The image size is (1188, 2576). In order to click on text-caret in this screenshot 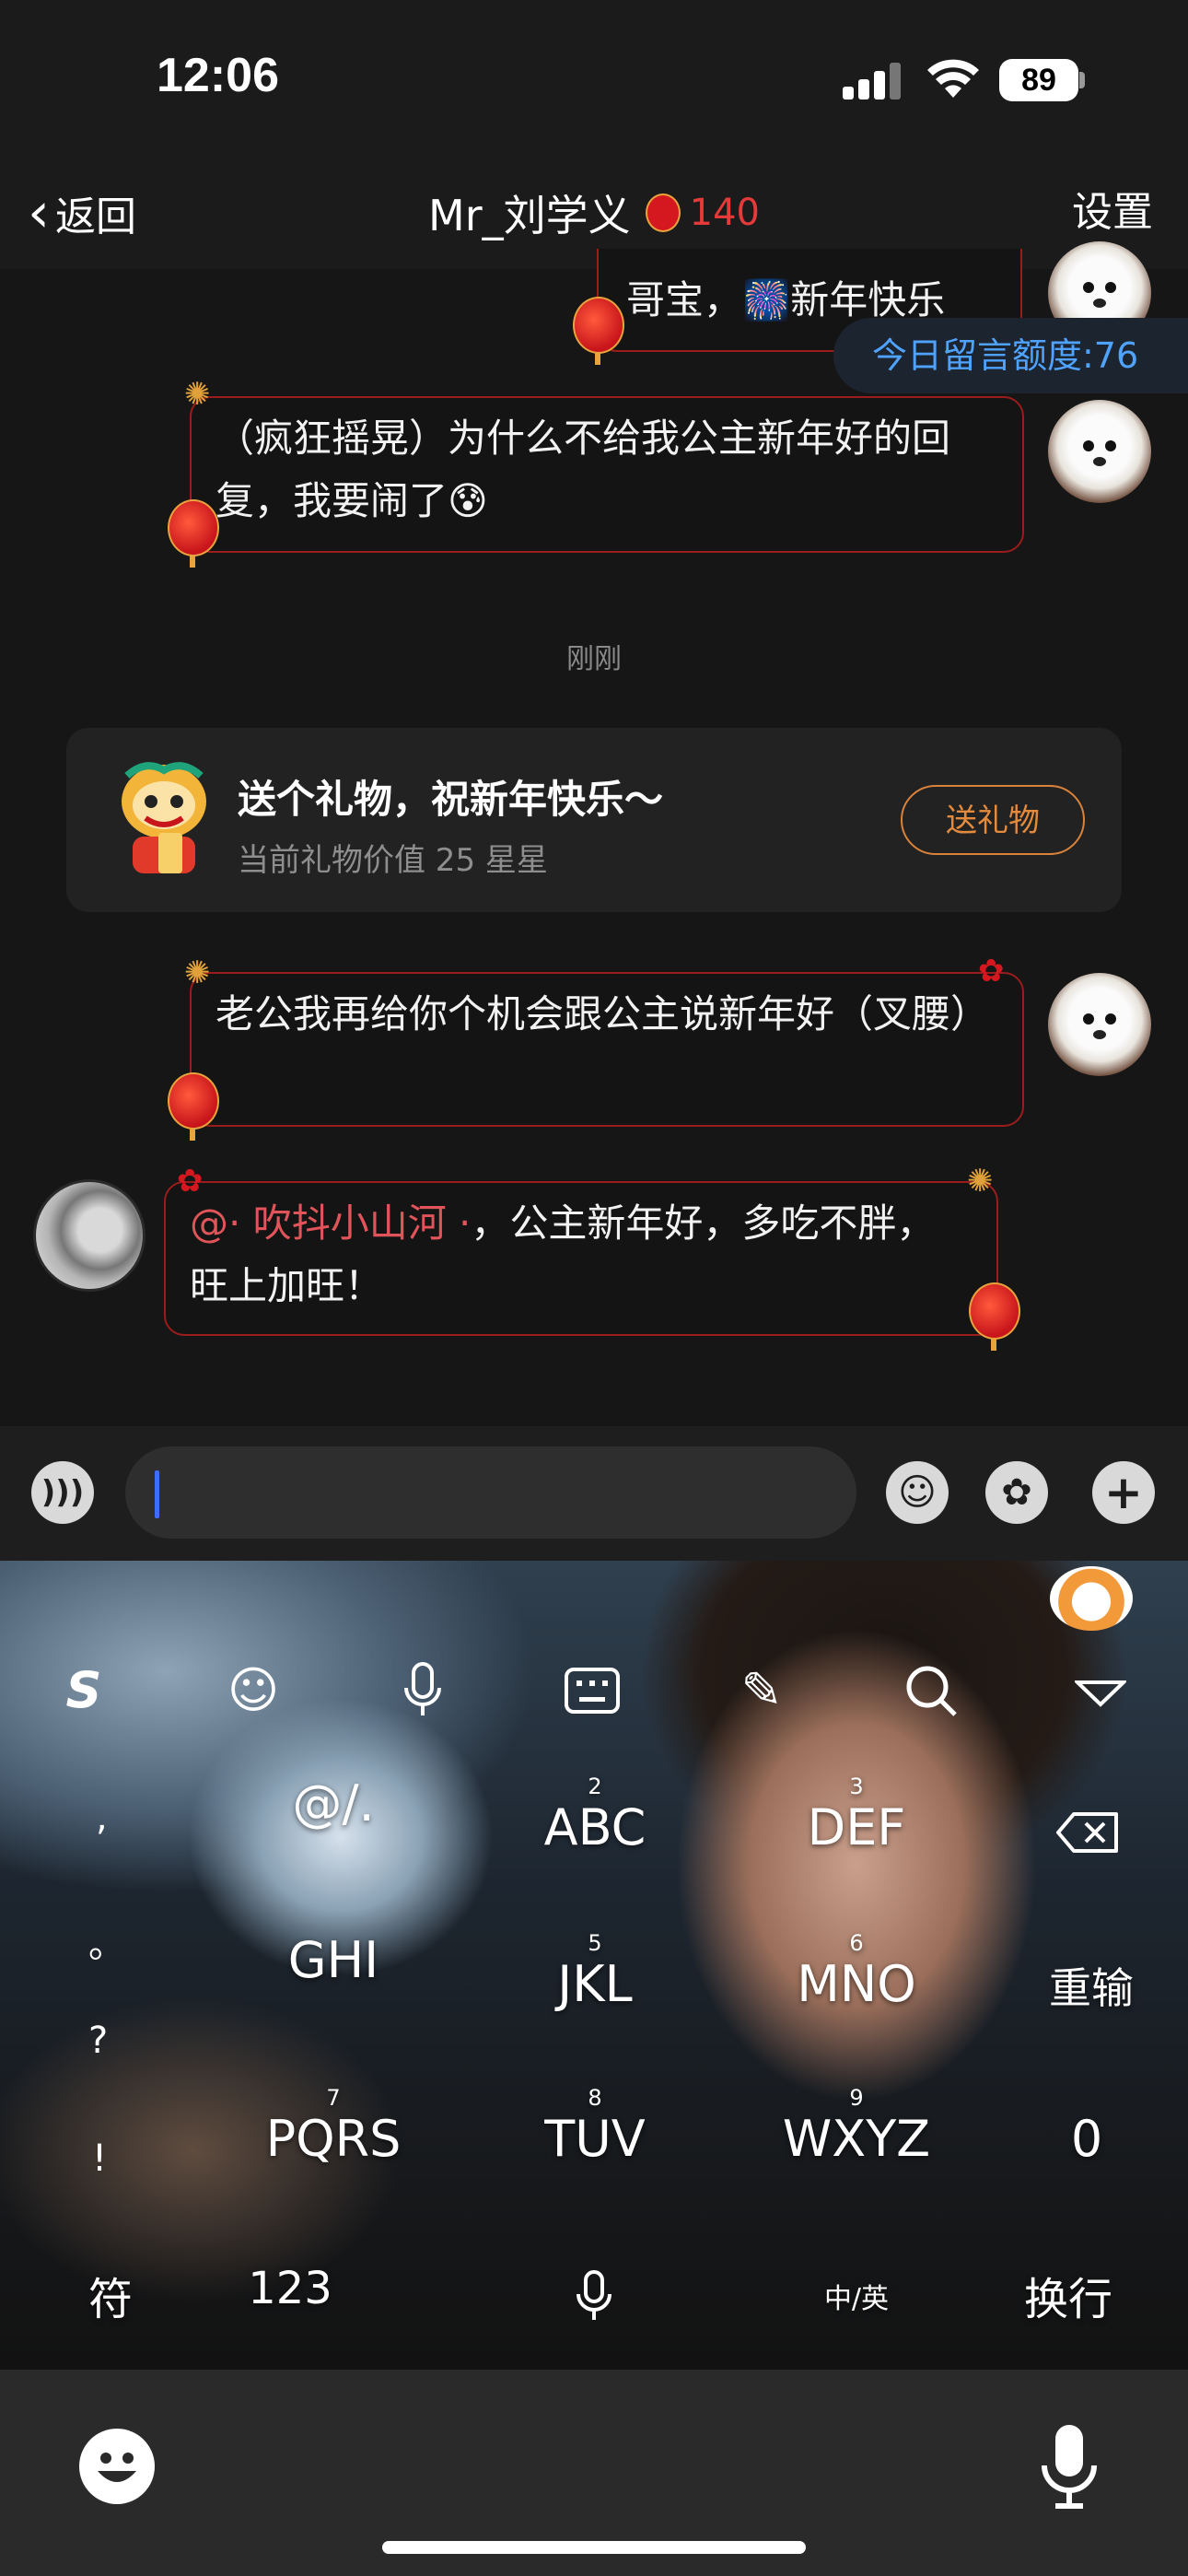, I will do `click(157, 1494)`.